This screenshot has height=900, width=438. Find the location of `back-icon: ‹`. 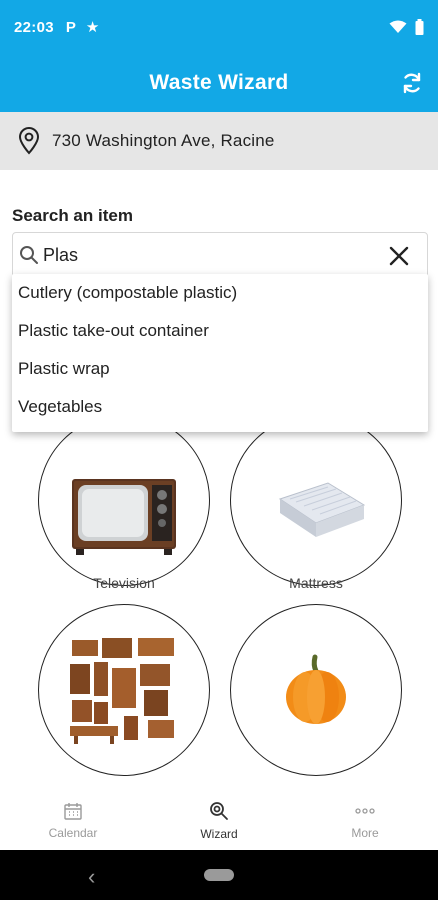

back-icon: ‹ is located at coordinates (91, 877).